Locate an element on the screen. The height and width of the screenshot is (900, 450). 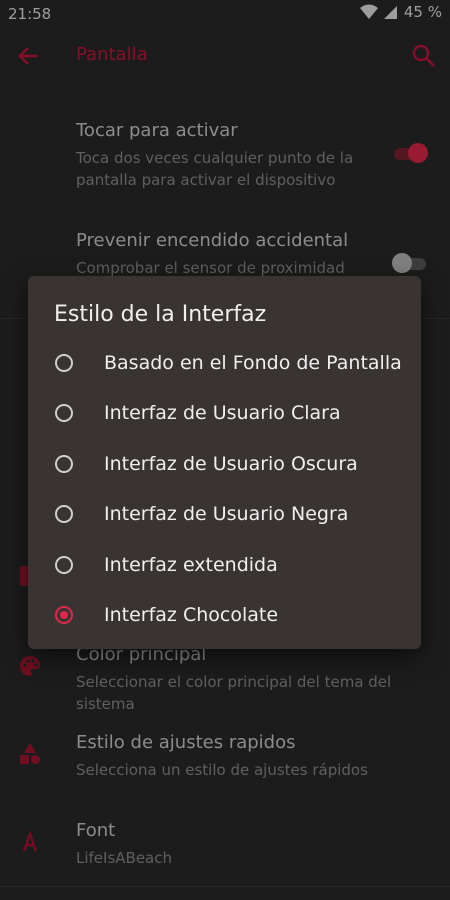
option-label: Interfaz Chocolate is located at coordinates (191, 615).